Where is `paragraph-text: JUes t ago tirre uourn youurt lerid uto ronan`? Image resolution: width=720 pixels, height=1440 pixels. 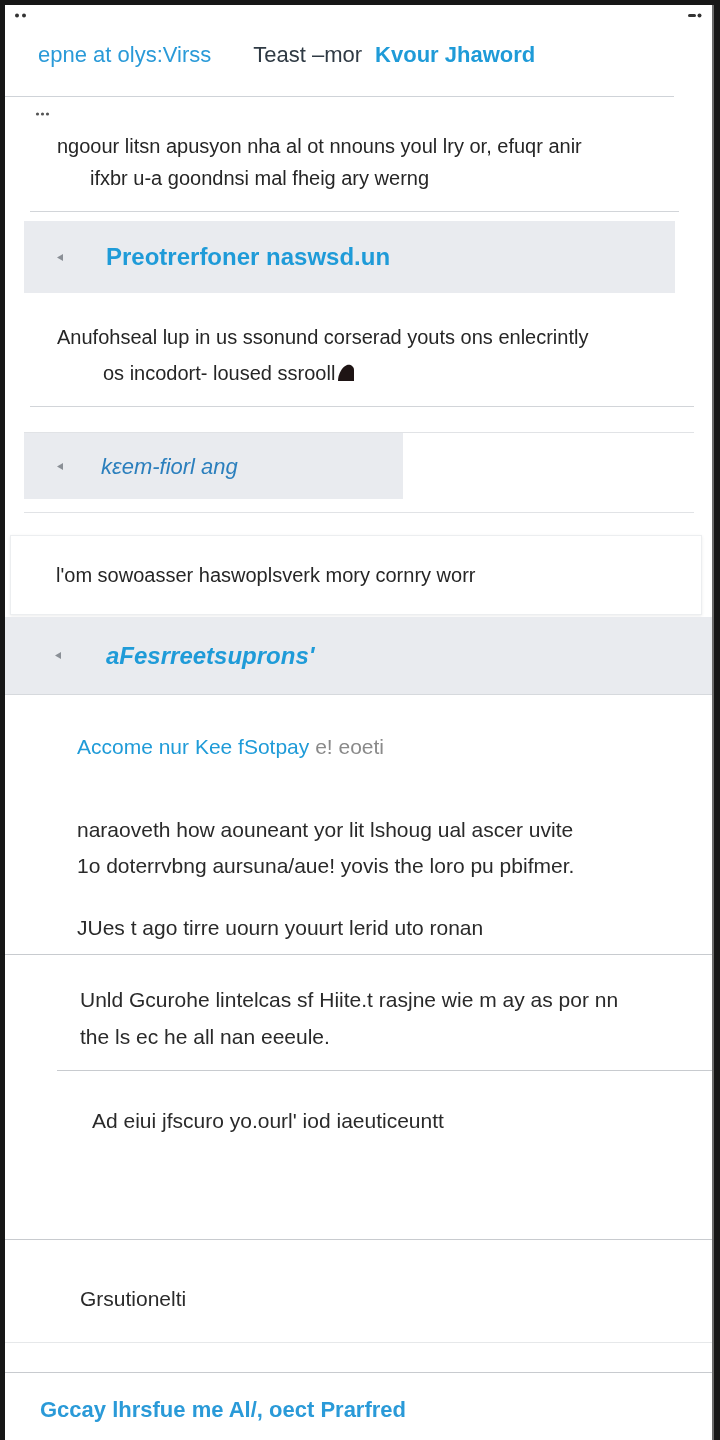
paragraph-text: JUes t ago tirre uourn youurt lerid uto ronan is located at coordinates (280, 928).